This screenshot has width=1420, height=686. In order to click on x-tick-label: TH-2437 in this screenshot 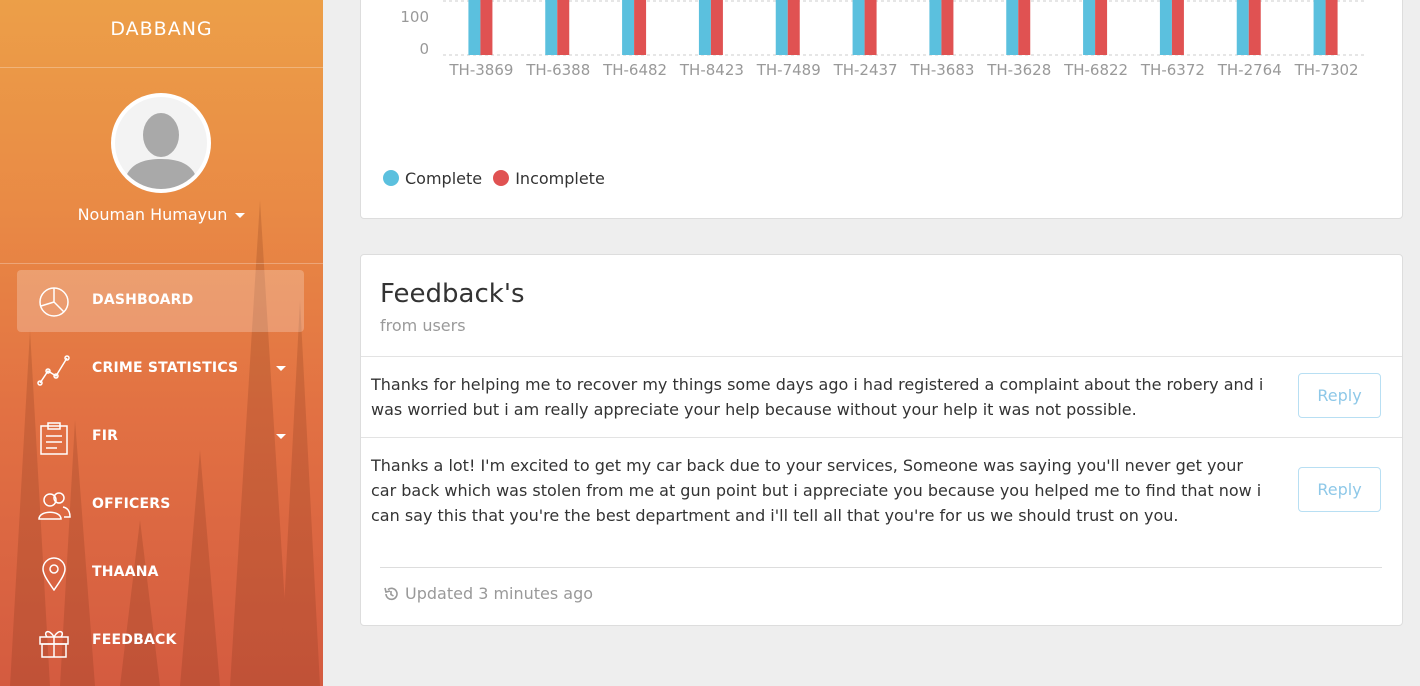, I will do `click(865, 70)`.